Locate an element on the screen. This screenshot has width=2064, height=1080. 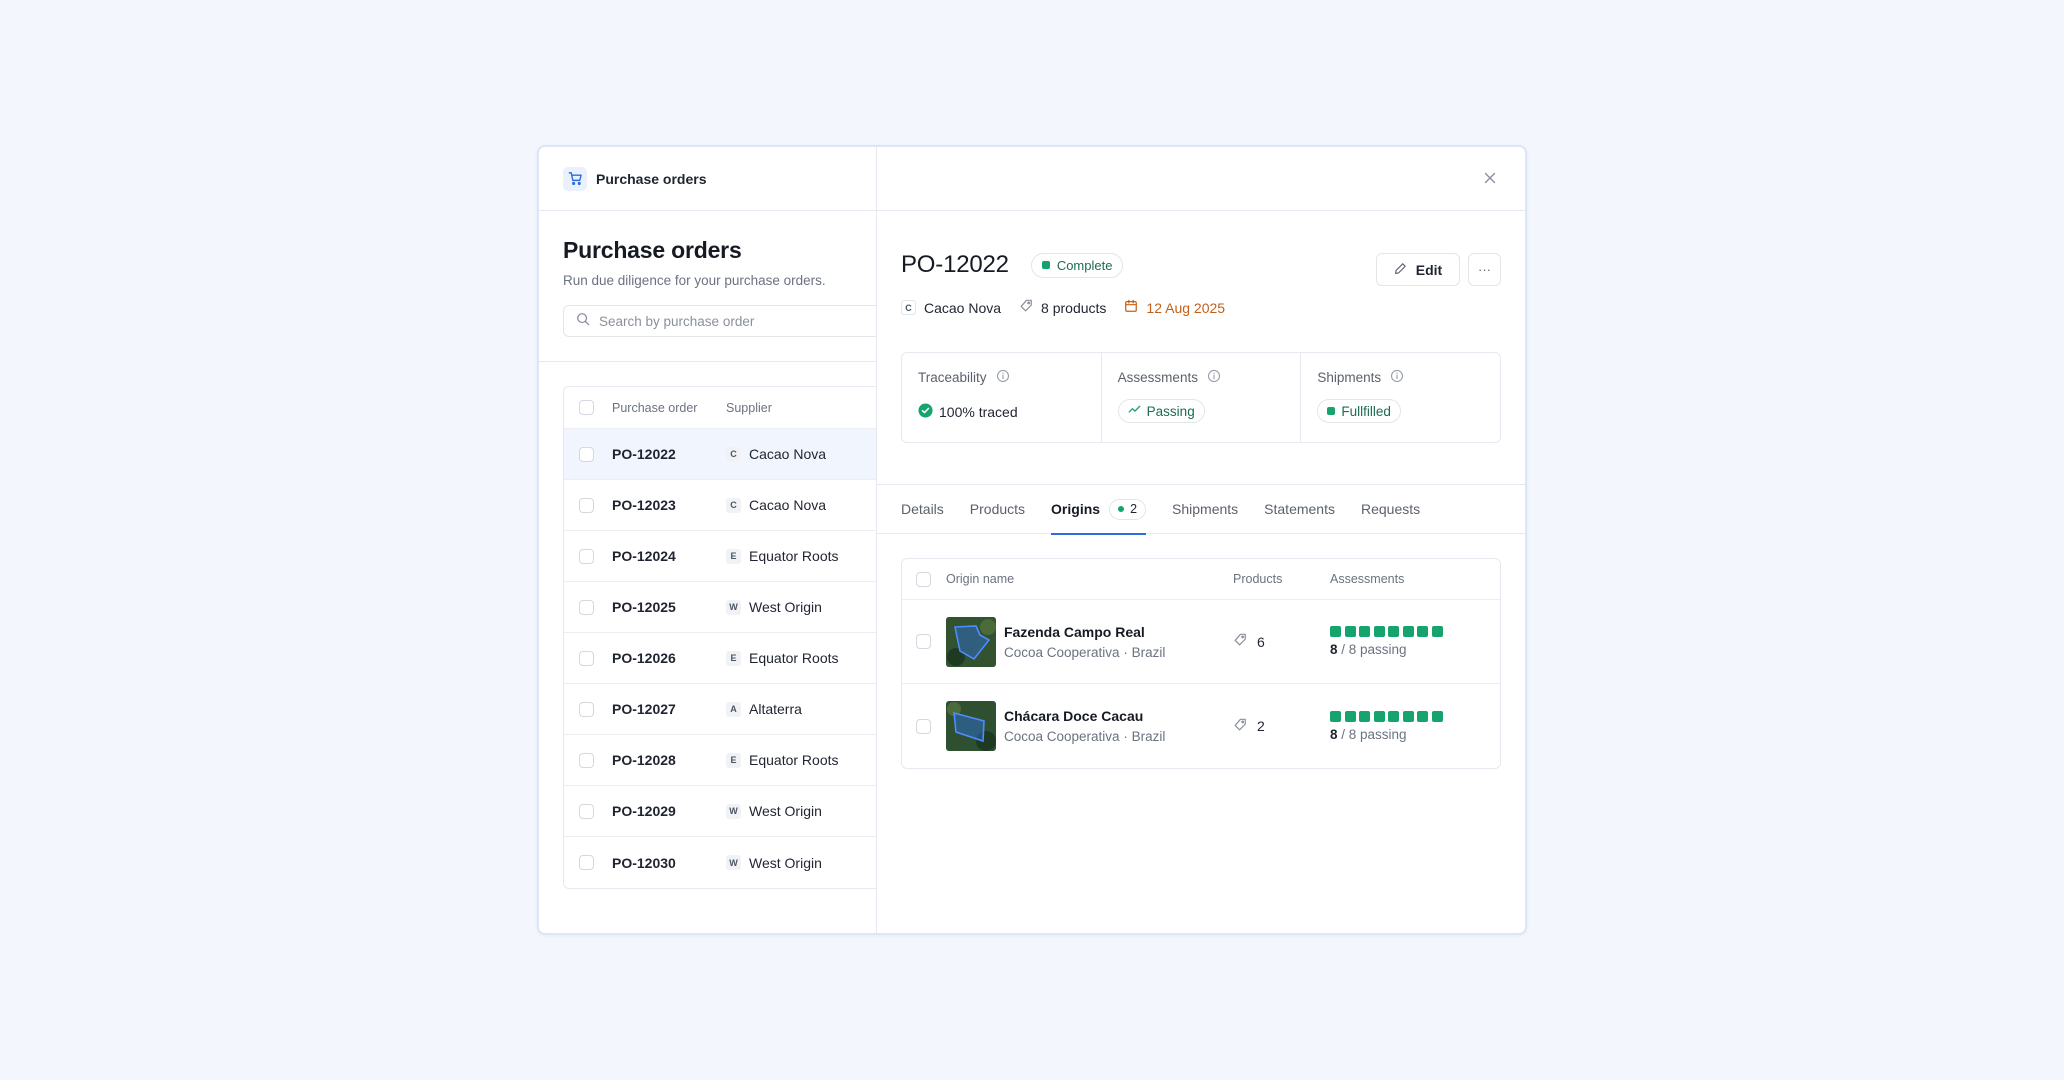
po-number: PO-12027 is located at coordinates (644, 709).